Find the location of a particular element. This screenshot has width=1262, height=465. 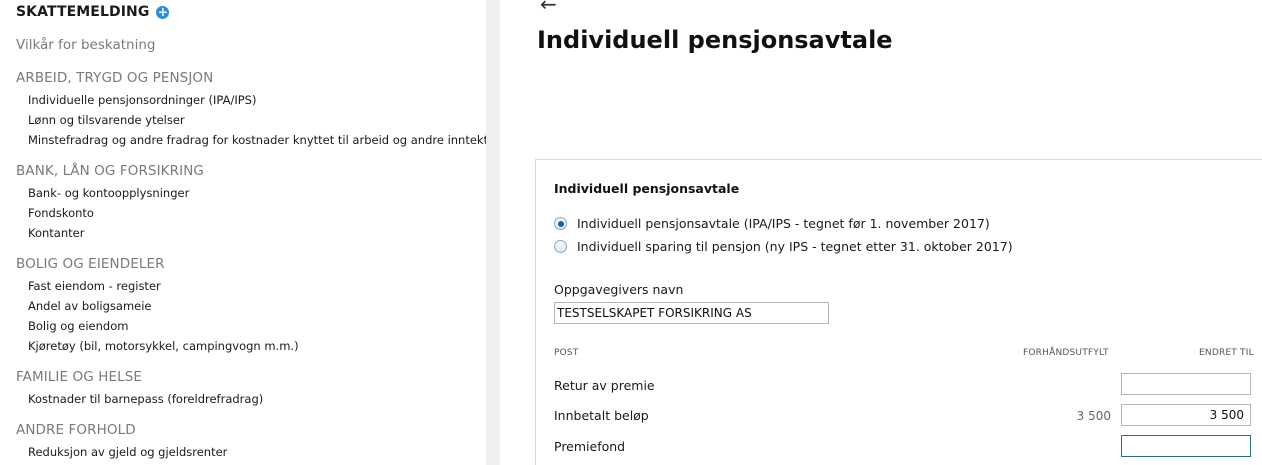

premiefond-input is located at coordinates (1186, 446).